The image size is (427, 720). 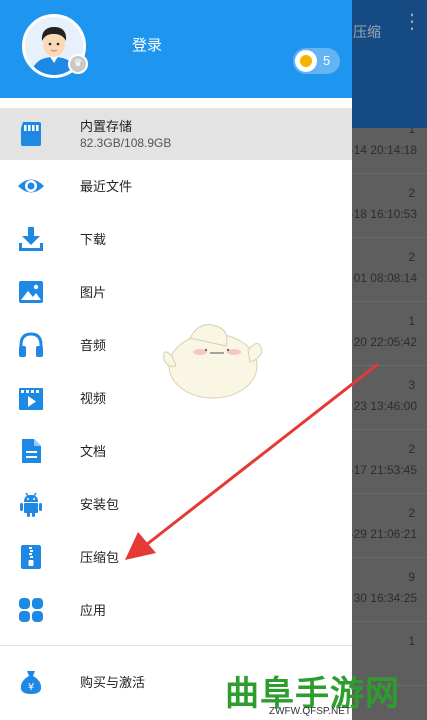 What do you see at coordinates (327, 60) in the screenshot?
I see `coin-count: 5` at bounding box center [327, 60].